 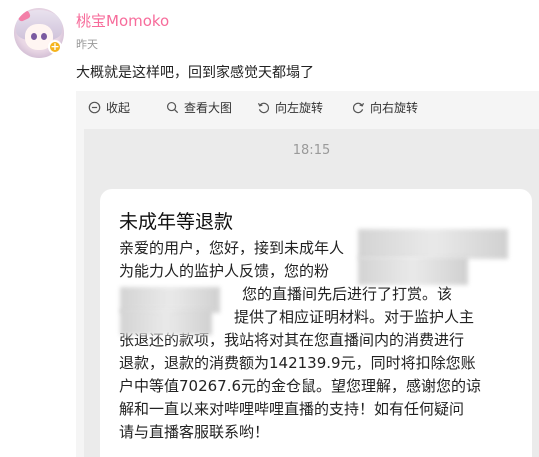 What do you see at coordinates (194, 432) in the screenshot?
I see `message-line: 请与直播客服联系哟！` at bounding box center [194, 432].